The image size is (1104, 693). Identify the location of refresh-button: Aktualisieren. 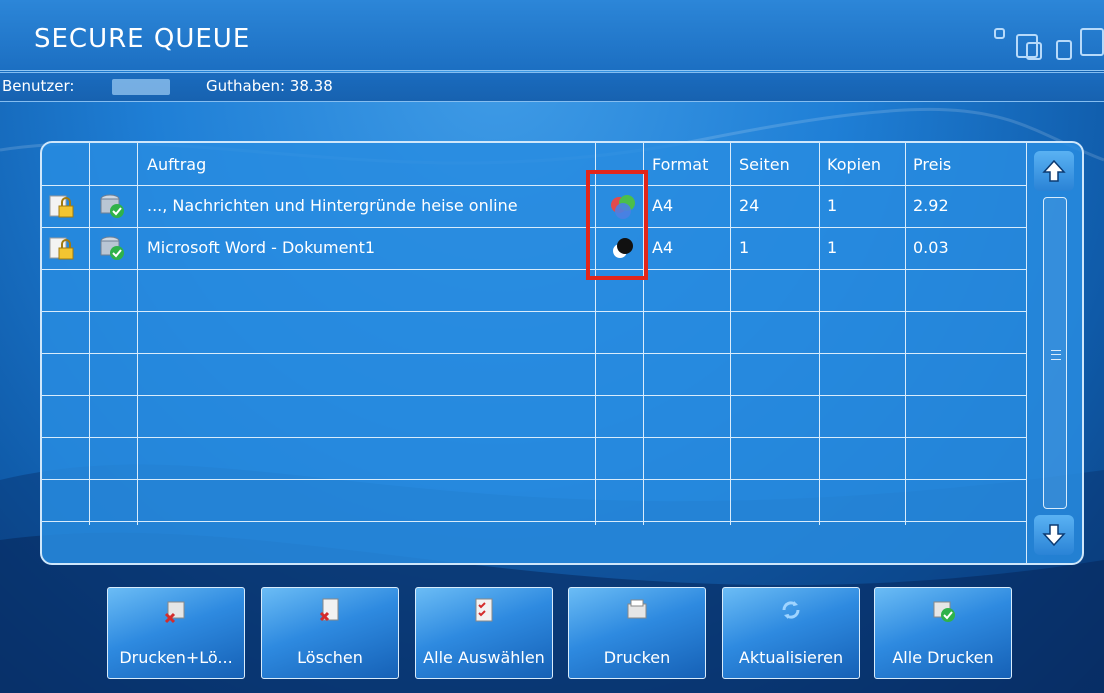
(791, 633).